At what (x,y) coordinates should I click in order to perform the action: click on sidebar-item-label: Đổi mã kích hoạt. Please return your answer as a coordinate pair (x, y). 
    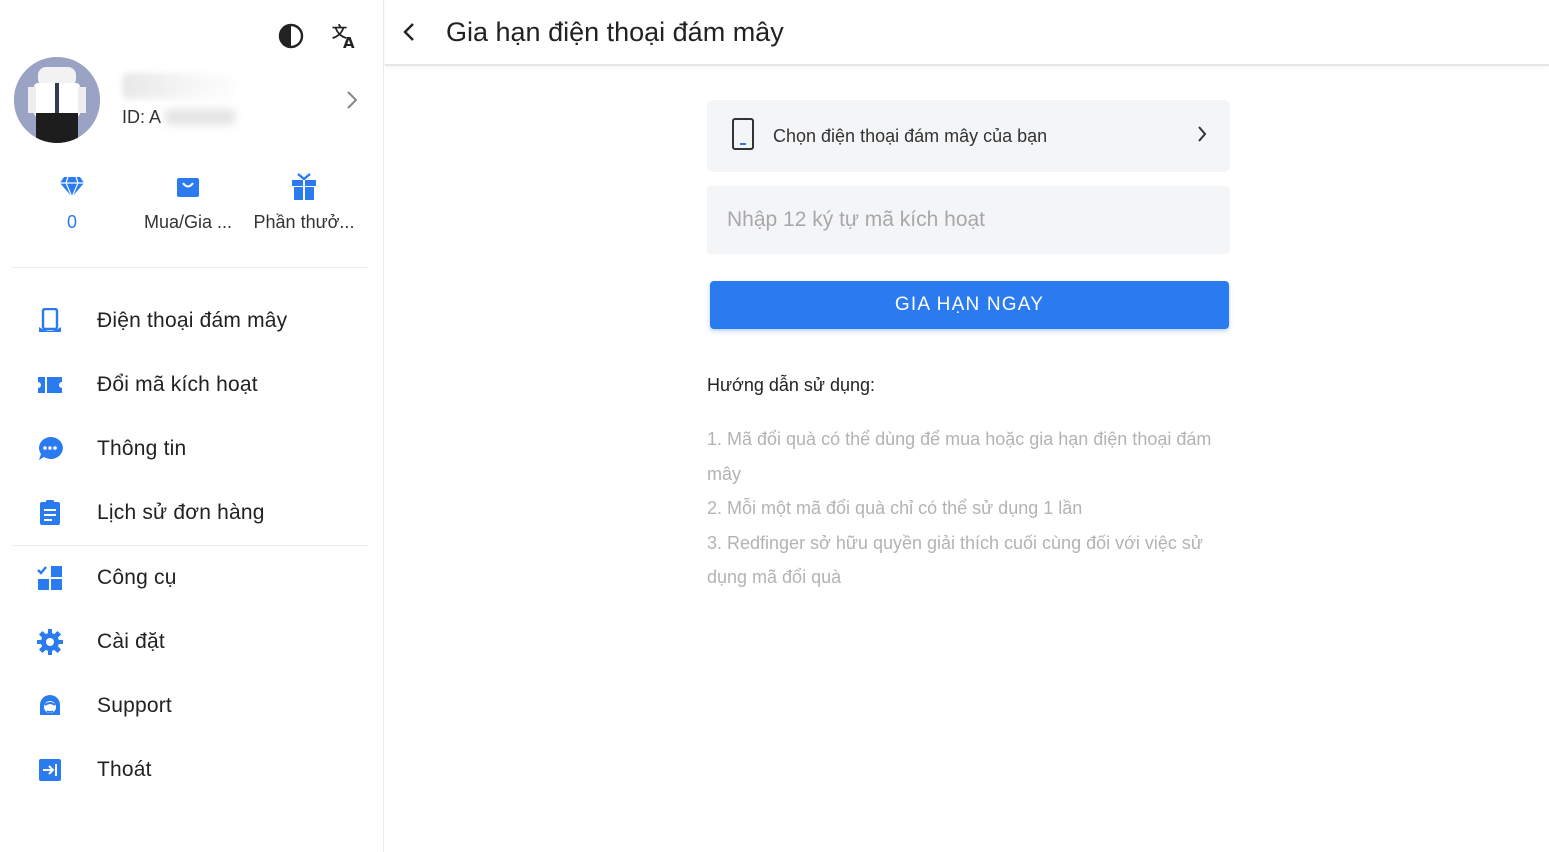
    Looking at the image, I should click on (177, 384).